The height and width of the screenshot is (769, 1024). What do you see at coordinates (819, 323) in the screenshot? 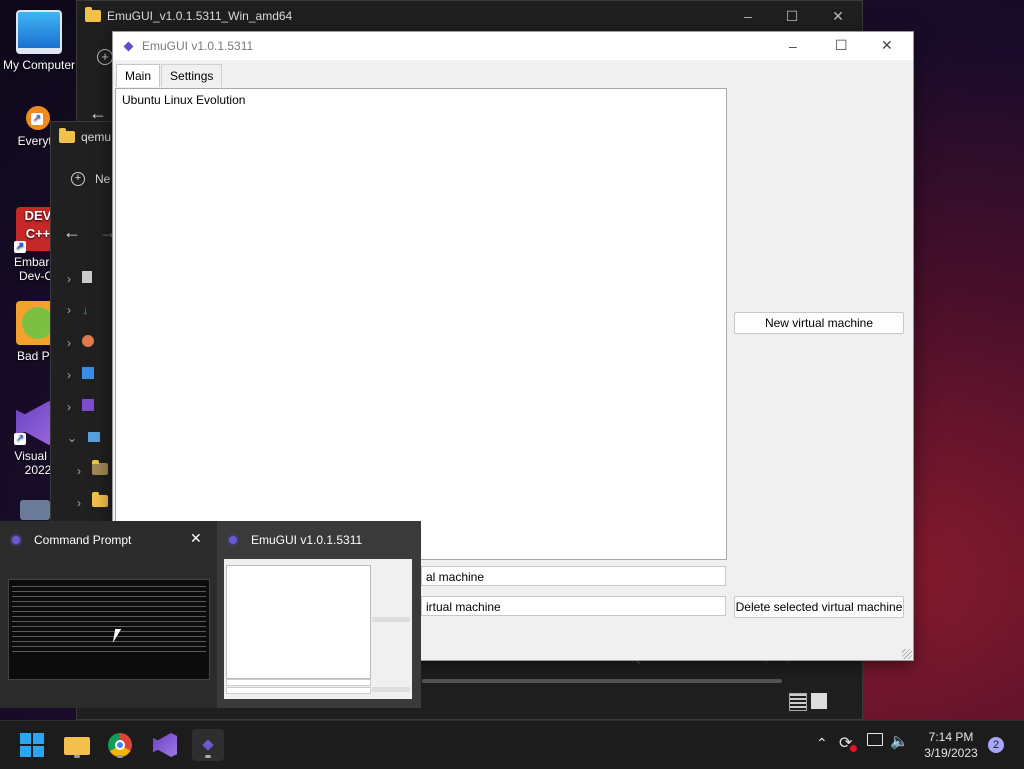
I see `new-vm-button: New virtual machine` at bounding box center [819, 323].